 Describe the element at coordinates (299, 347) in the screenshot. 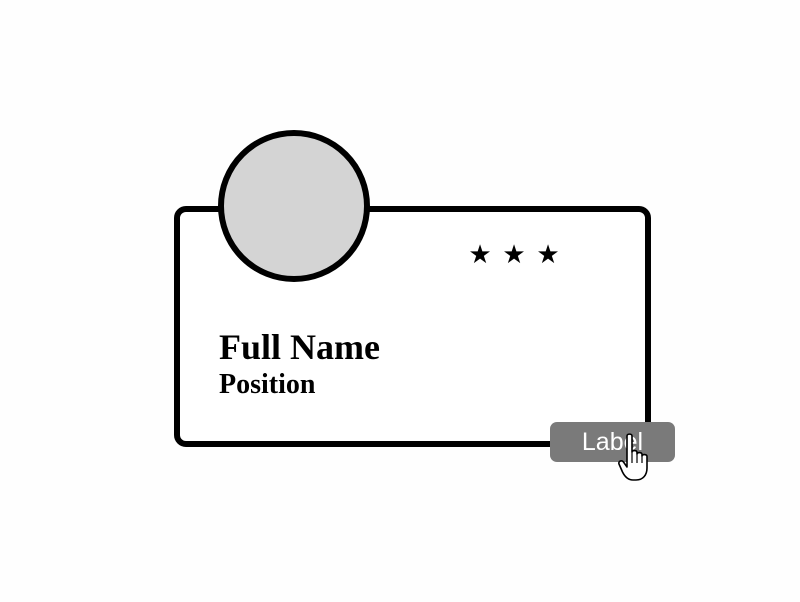

I see `full-name: Full Name` at that location.